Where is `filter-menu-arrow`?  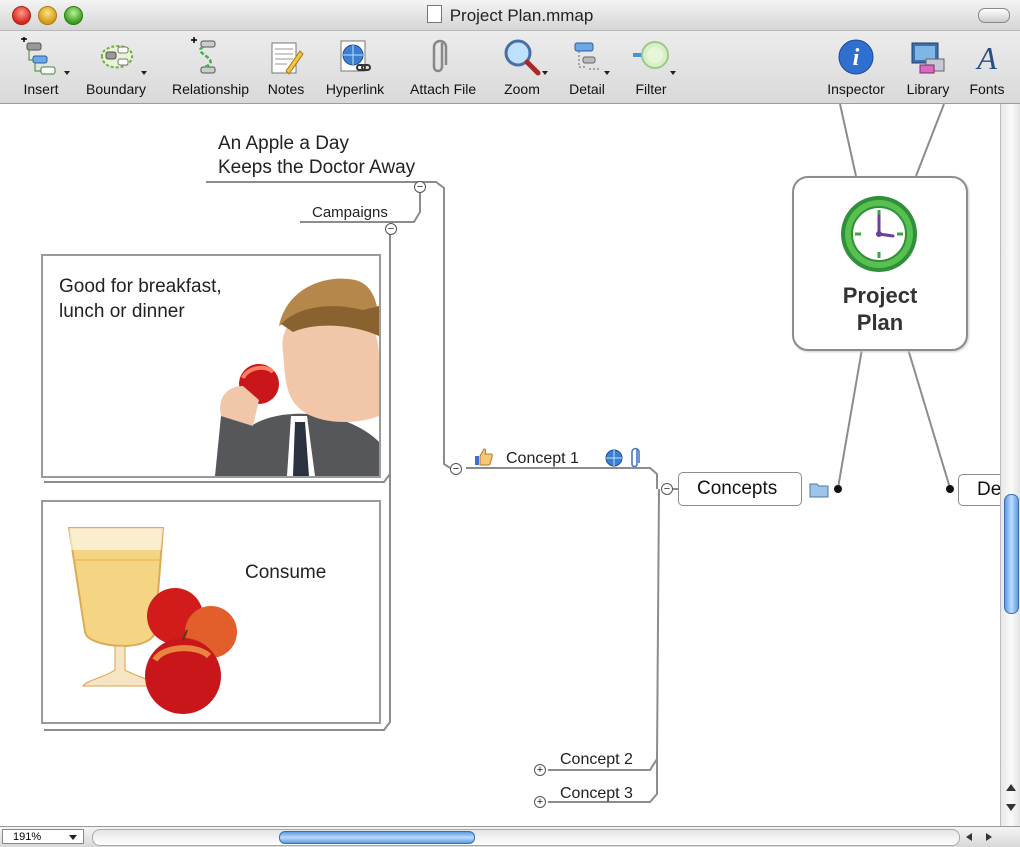 filter-menu-arrow is located at coordinates (673, 73).